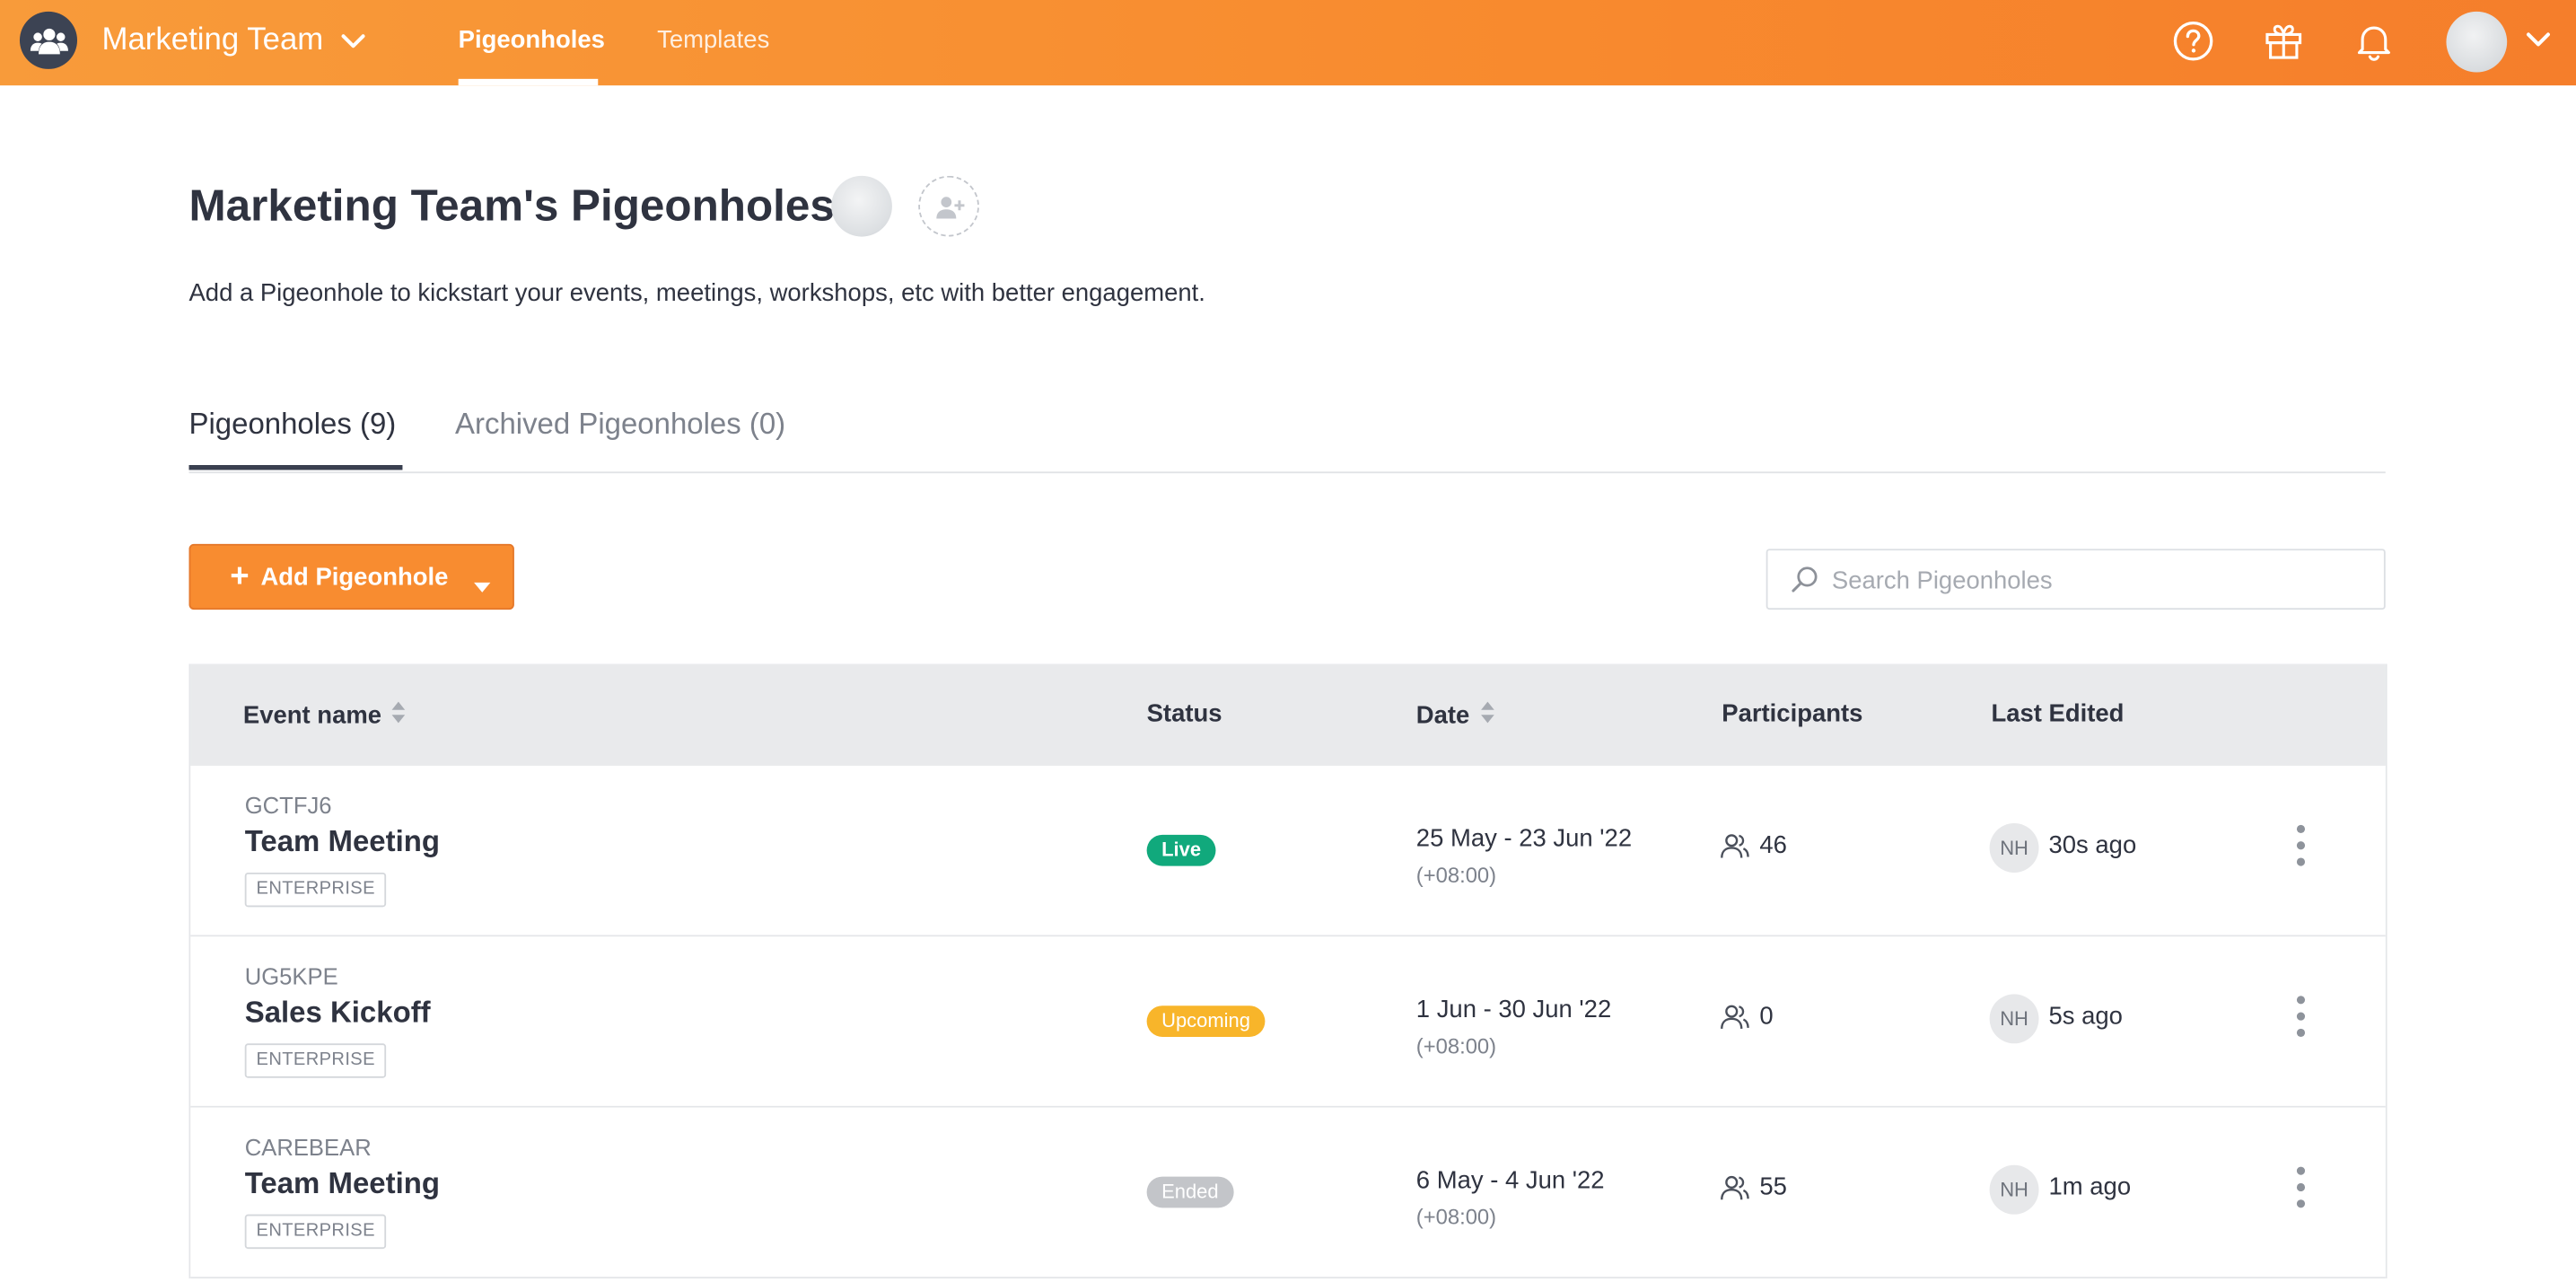 Image resolution: width=2576 pixels, height=1282 pixels. Describe the element at coordinates (212, 41) in the screenshot. I see `team-name: Marketing Team` at that location.